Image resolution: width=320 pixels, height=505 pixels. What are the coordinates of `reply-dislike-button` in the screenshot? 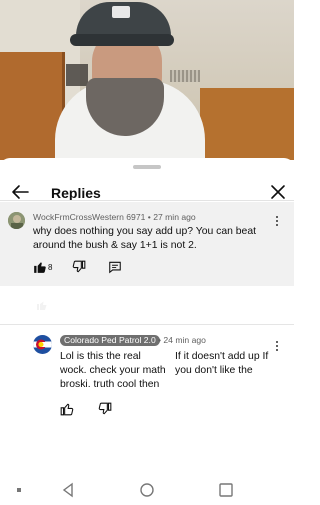 It's located at (106, 410).